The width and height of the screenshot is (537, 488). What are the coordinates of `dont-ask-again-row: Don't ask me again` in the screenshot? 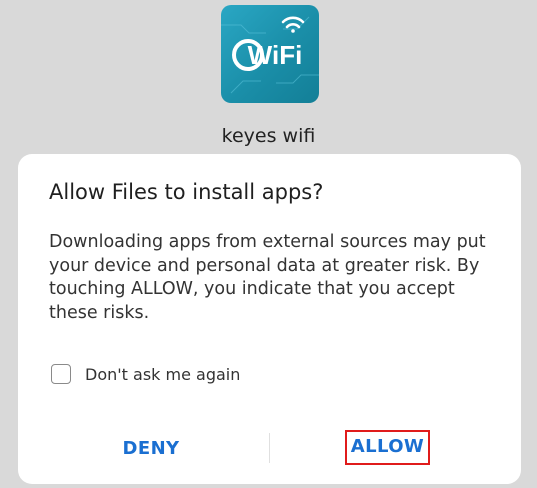 It's located at (145, 374).